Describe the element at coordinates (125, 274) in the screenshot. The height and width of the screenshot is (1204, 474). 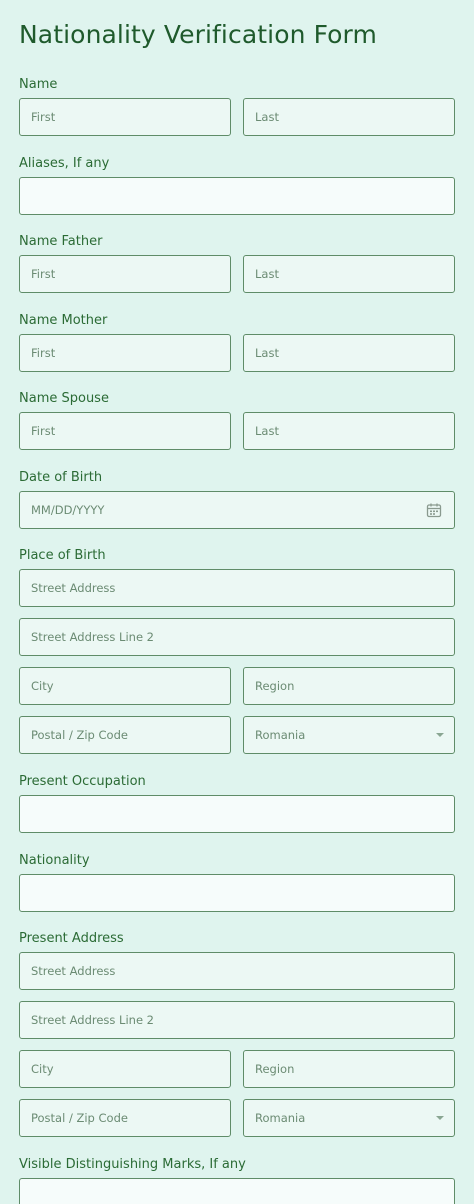
I see `father-first-input: First` at that location.